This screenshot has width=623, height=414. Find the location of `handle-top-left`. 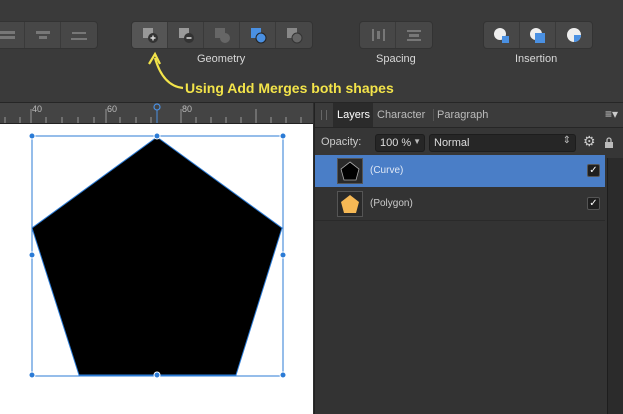

handle-top-left is located at coordinates (32, 136).